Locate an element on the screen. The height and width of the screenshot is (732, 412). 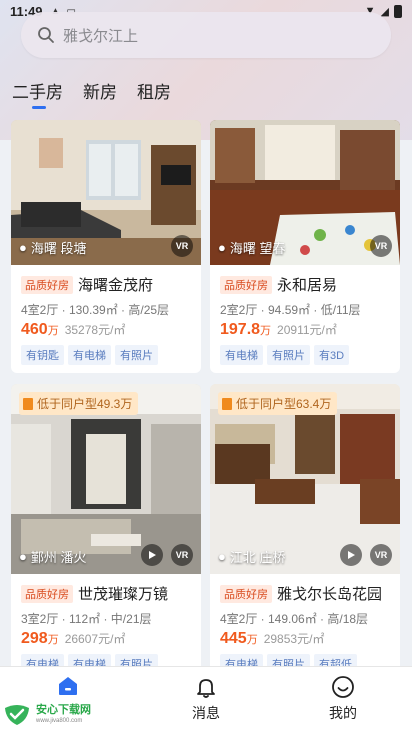
listing-tag: 有3D is located at coordinates (332, 355).